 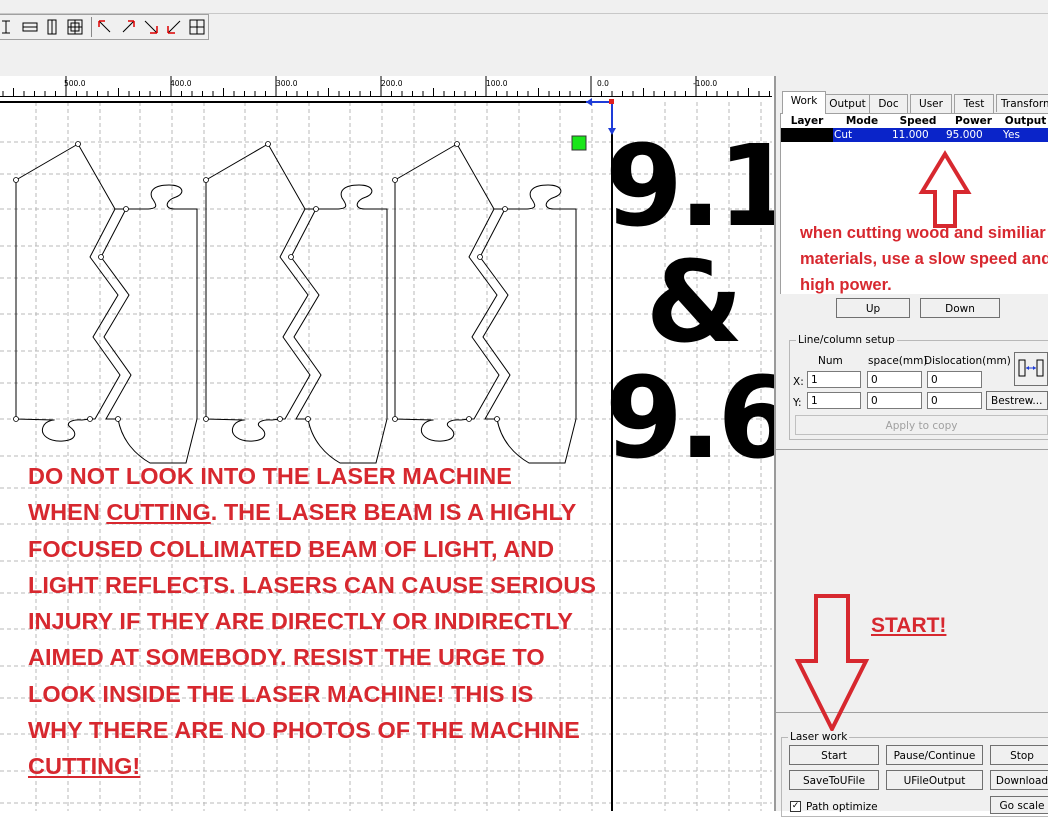 I want to click on align-size-icon, so click(x=52, y=27).